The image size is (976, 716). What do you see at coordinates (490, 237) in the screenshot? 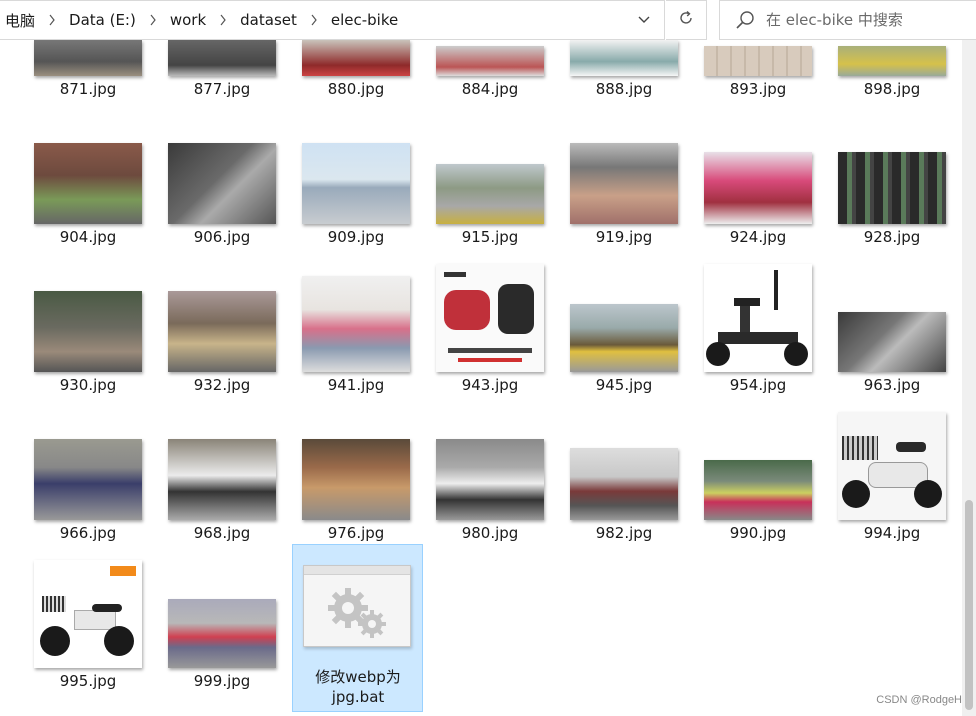
I see `file-name: 915.jpg` at bounding box center [490, 237].